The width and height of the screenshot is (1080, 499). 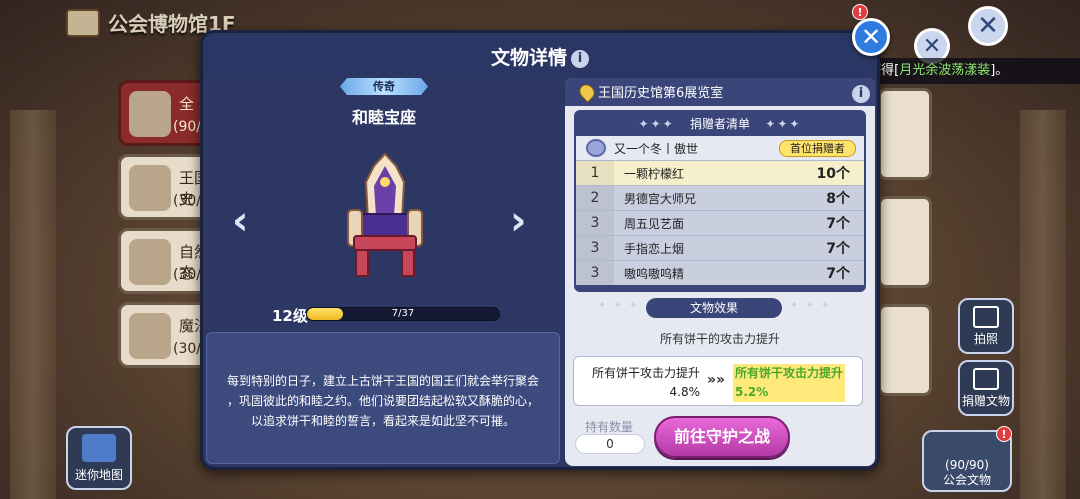 What do you see at coordinates (999, 70) in the screenshot?
I see `notice-suffix: ]。` at bounding box center [999, 70].